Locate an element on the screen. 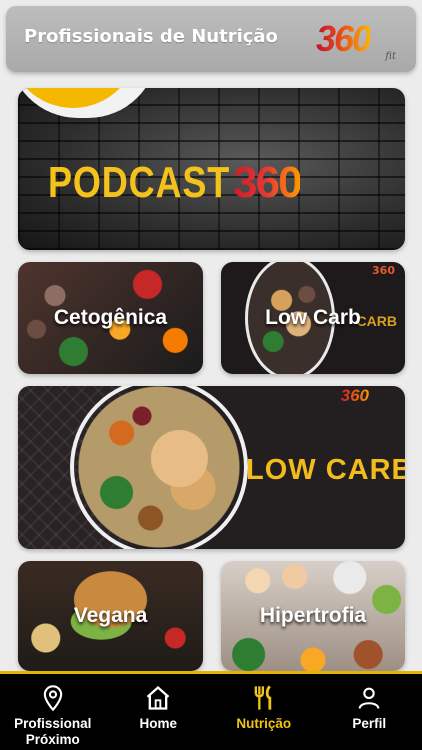 The width and height of the screenshot is (422, 750). home-icon is located at coordinates (158, 697).